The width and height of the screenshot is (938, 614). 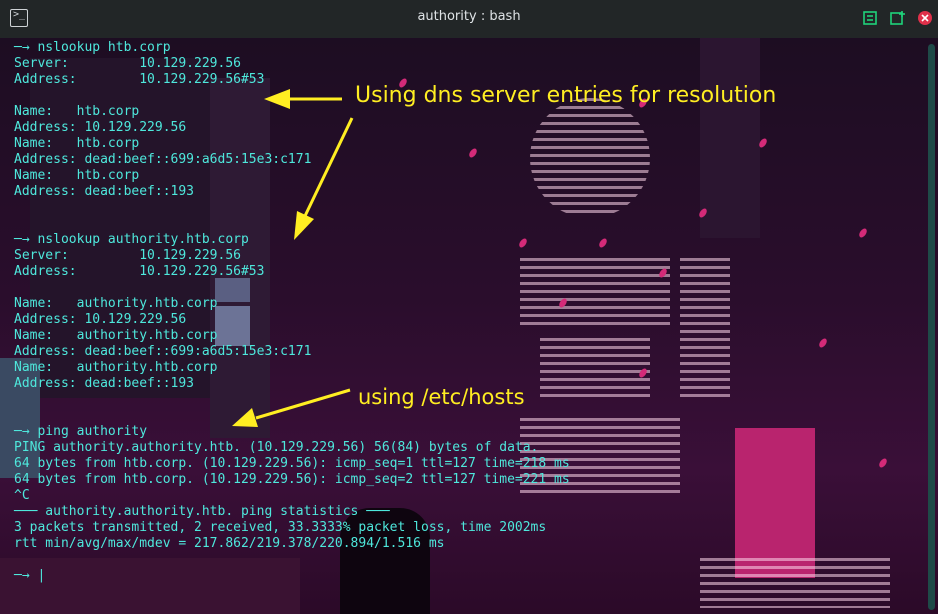 What do you see at coordinates (441, 397) in the screenshot?
I see `annotation-hosts-note: using /etc/hosts` at bounding box center [441, 397].